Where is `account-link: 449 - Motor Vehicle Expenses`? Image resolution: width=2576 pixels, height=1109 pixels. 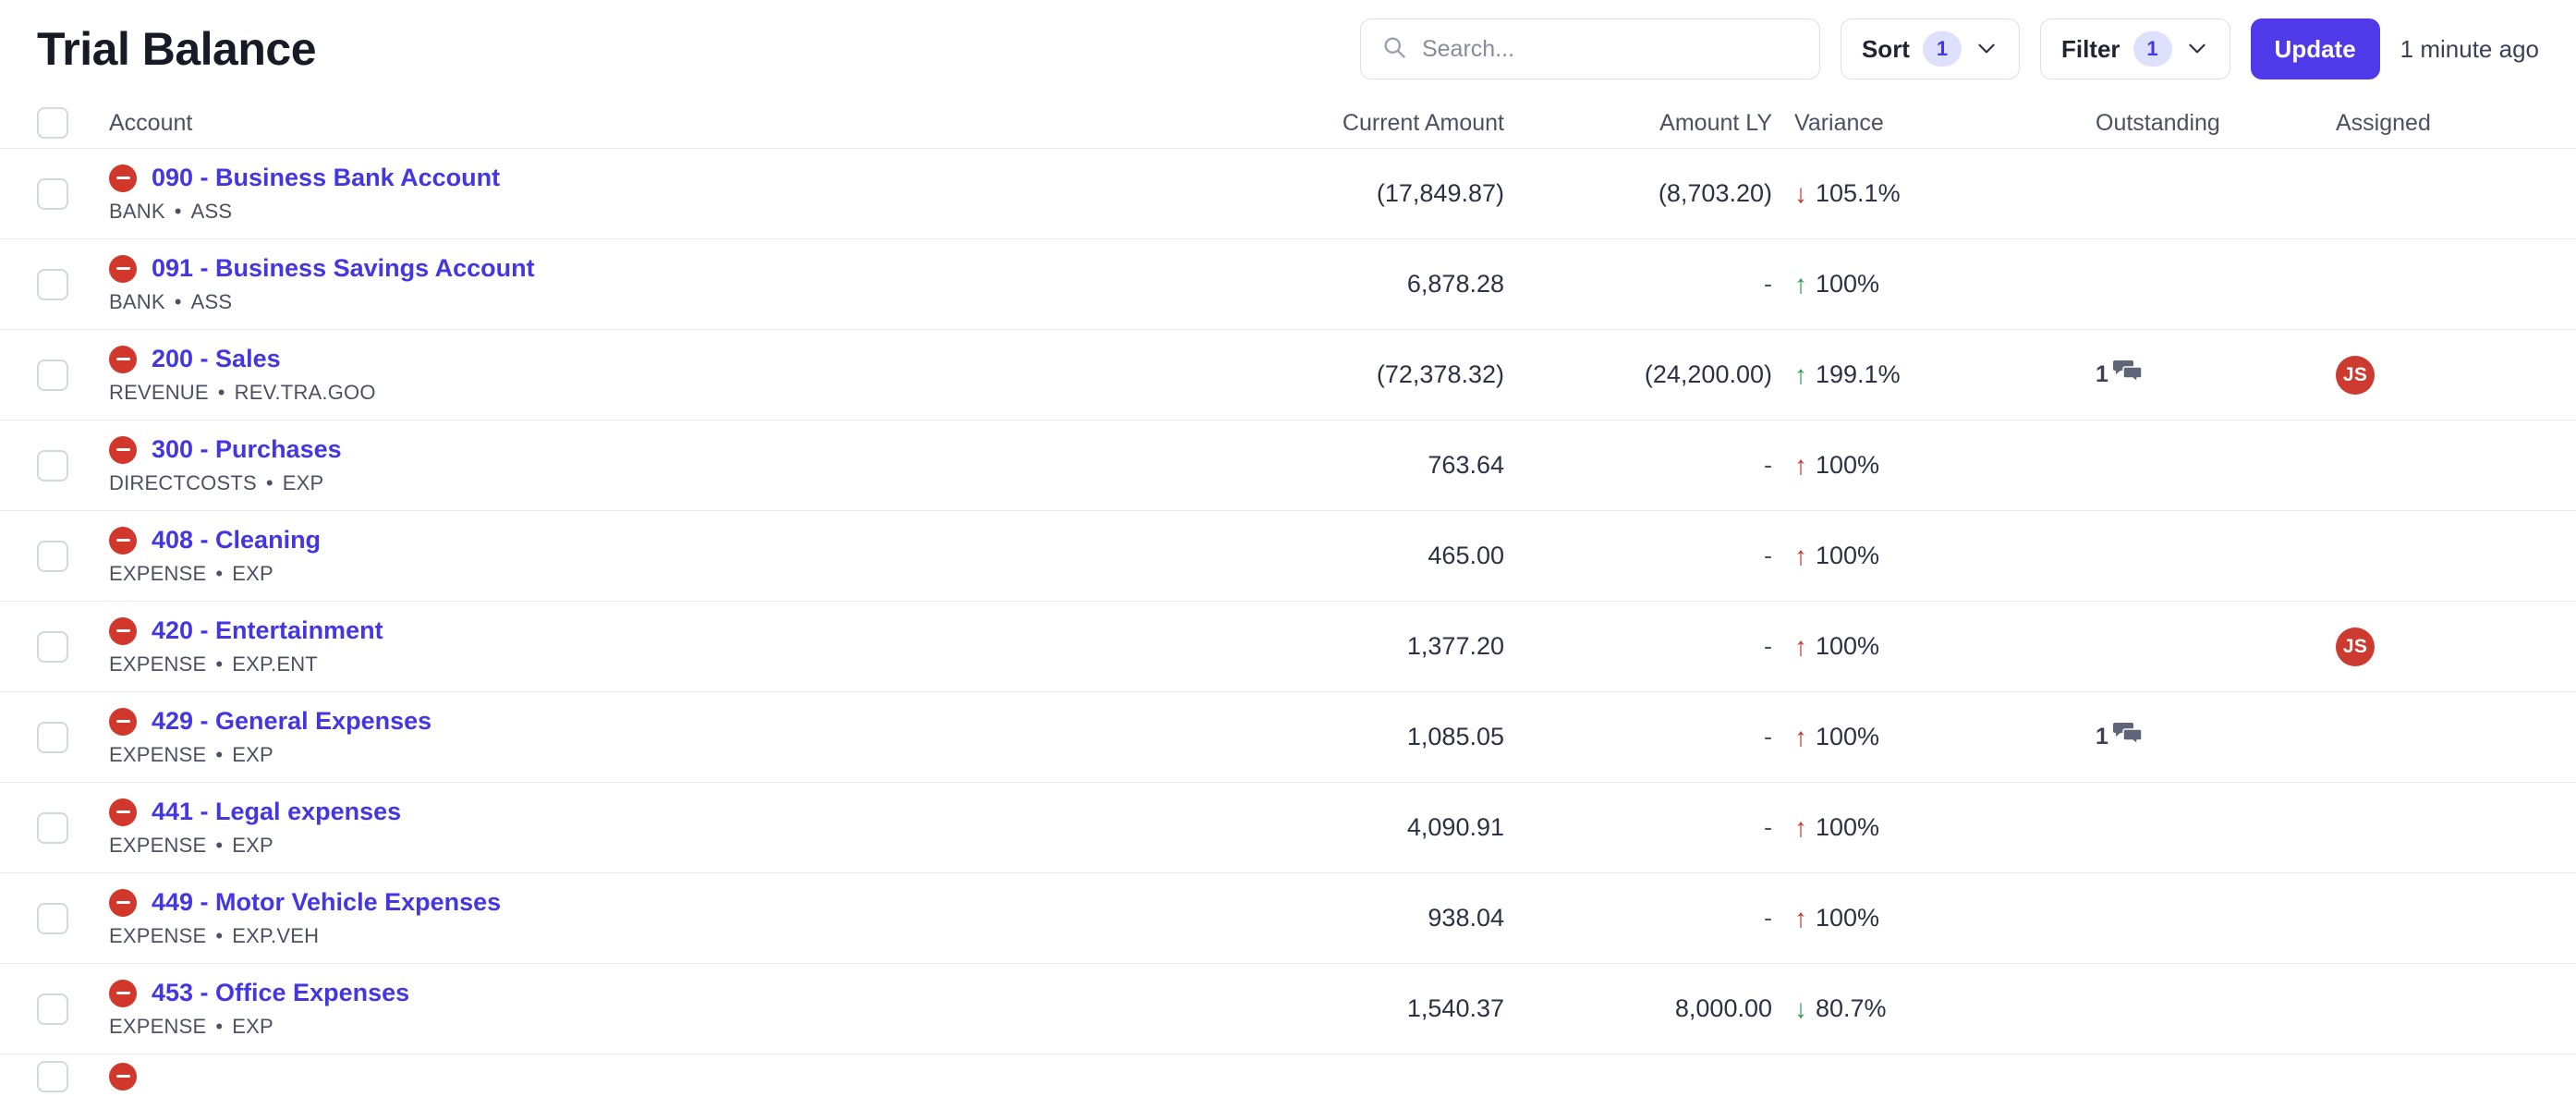 account-link: 449 - Motor Vehicle Expenses is located at coordinates (326, 902).